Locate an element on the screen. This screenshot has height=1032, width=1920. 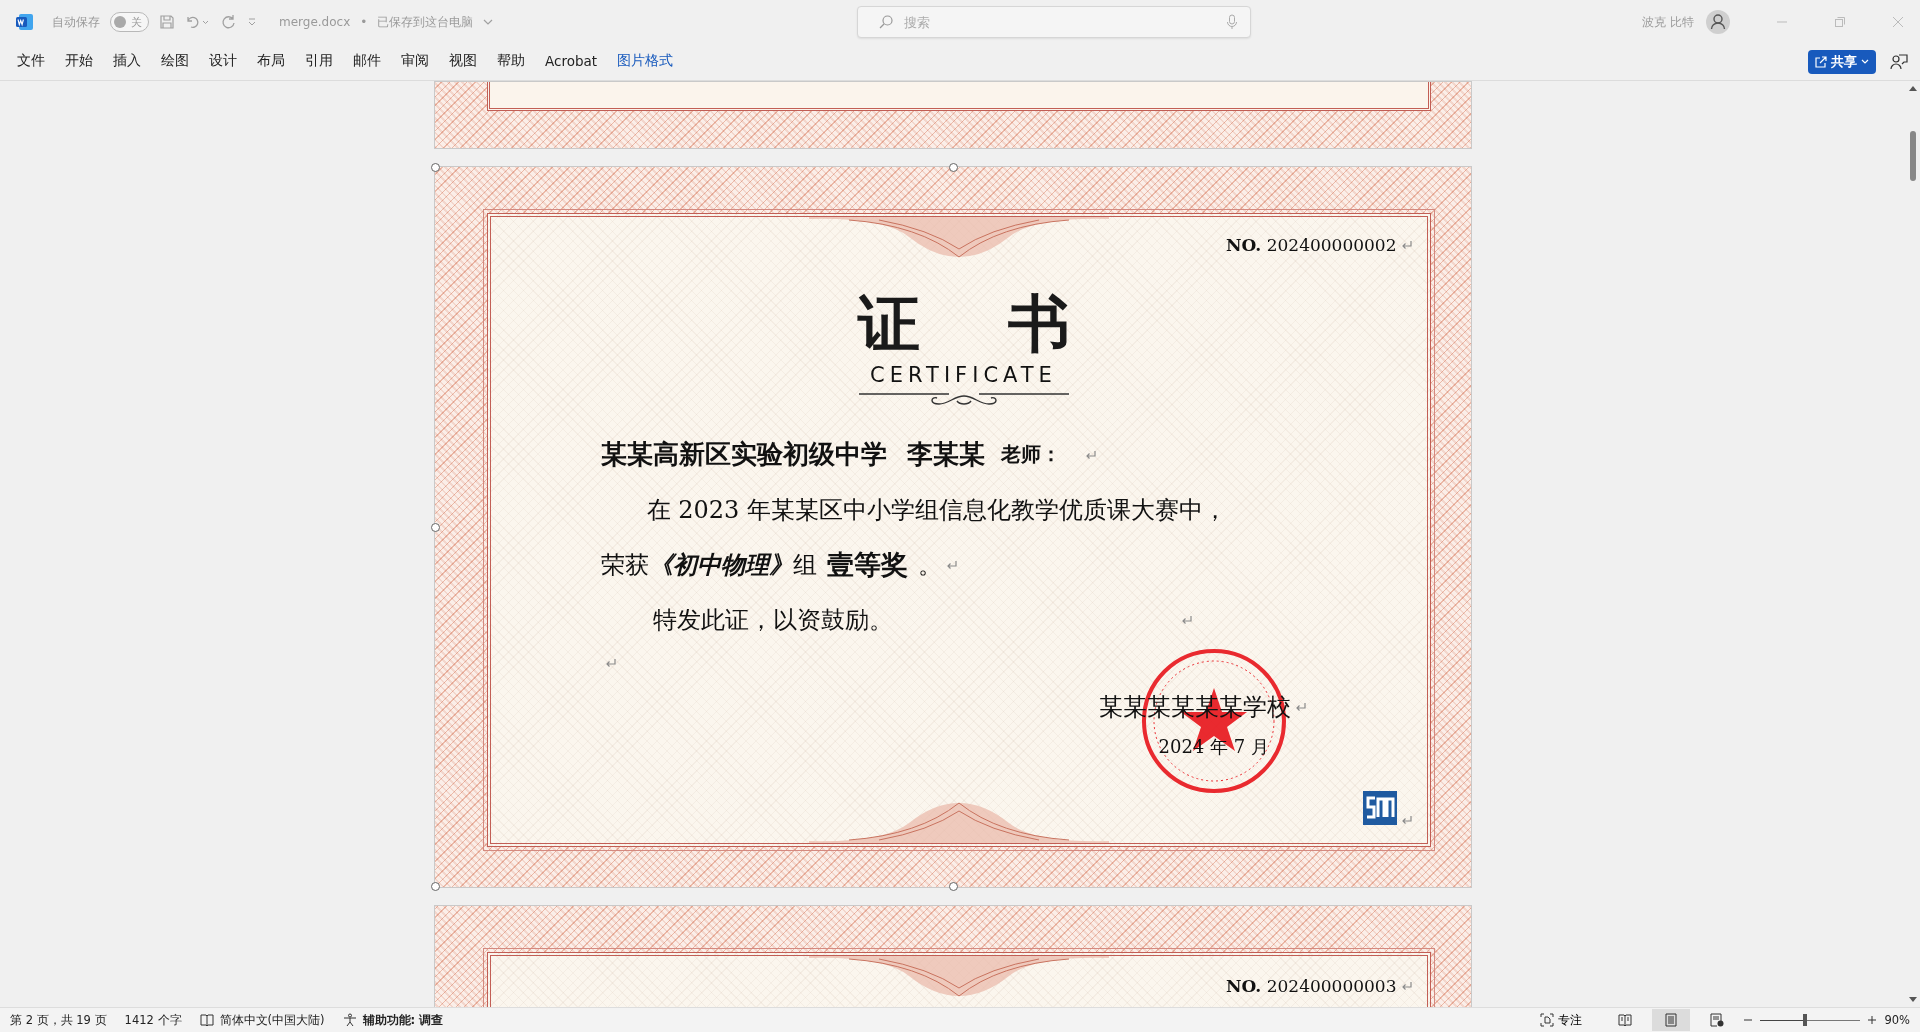
ribbon-tab: Acrobat is located at coordinates (571, 62).